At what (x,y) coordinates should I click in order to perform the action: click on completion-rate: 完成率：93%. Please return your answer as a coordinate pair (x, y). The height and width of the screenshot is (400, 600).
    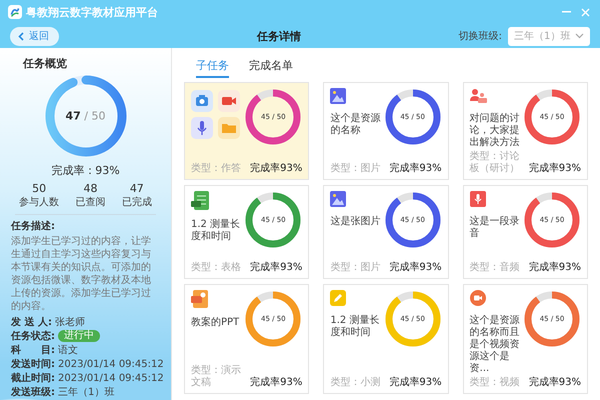
    Looking at the image, I should click on (85, 170).